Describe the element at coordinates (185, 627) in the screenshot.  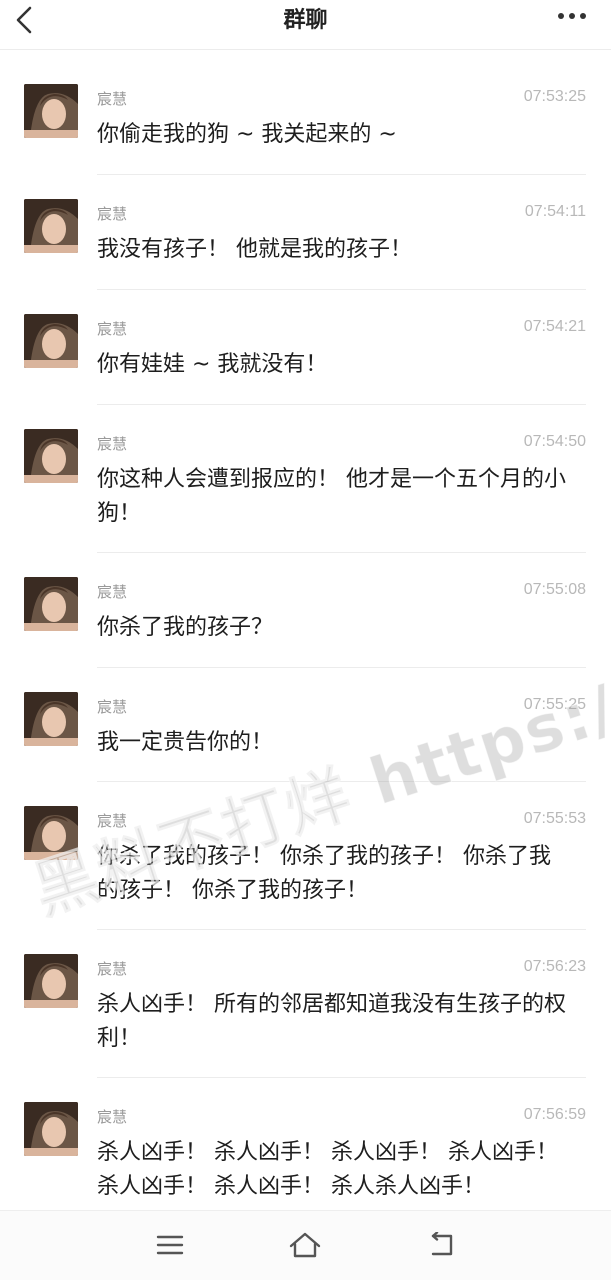
I see `message-text: 你杀了我的孩子？` at that location.